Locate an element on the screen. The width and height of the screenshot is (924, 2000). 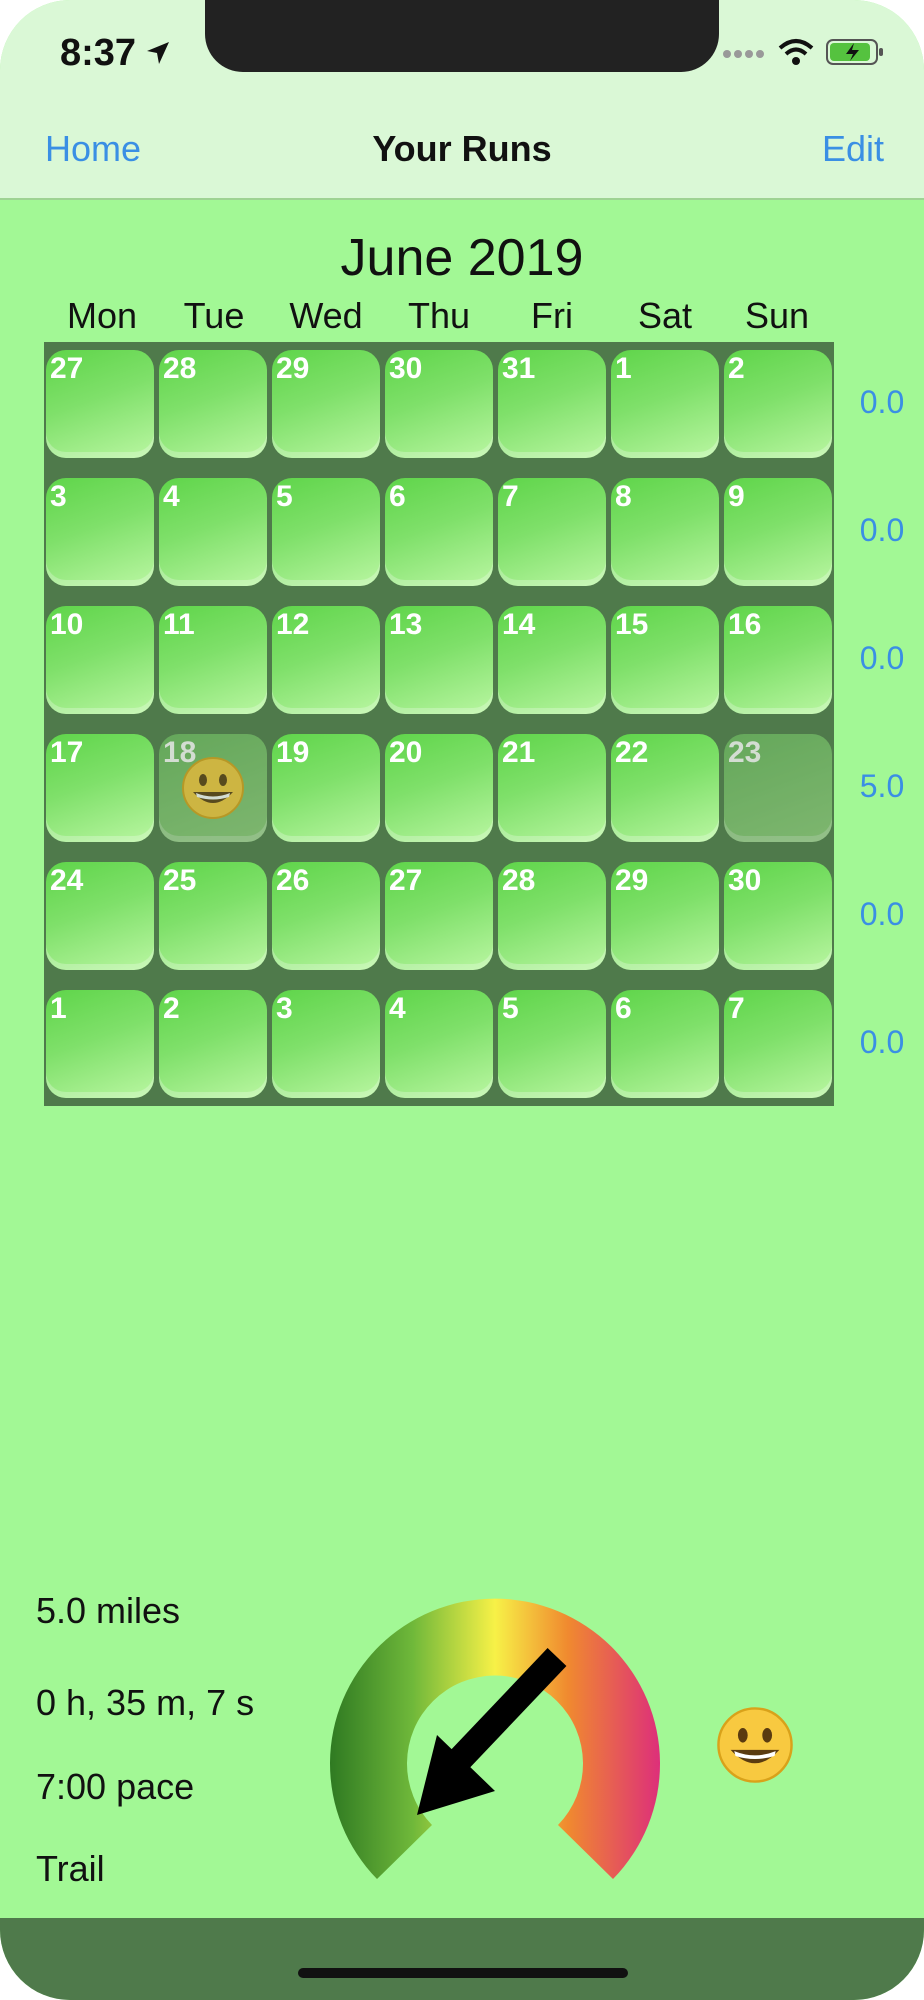
day-number: 23 is located at coordinates (745, 752).